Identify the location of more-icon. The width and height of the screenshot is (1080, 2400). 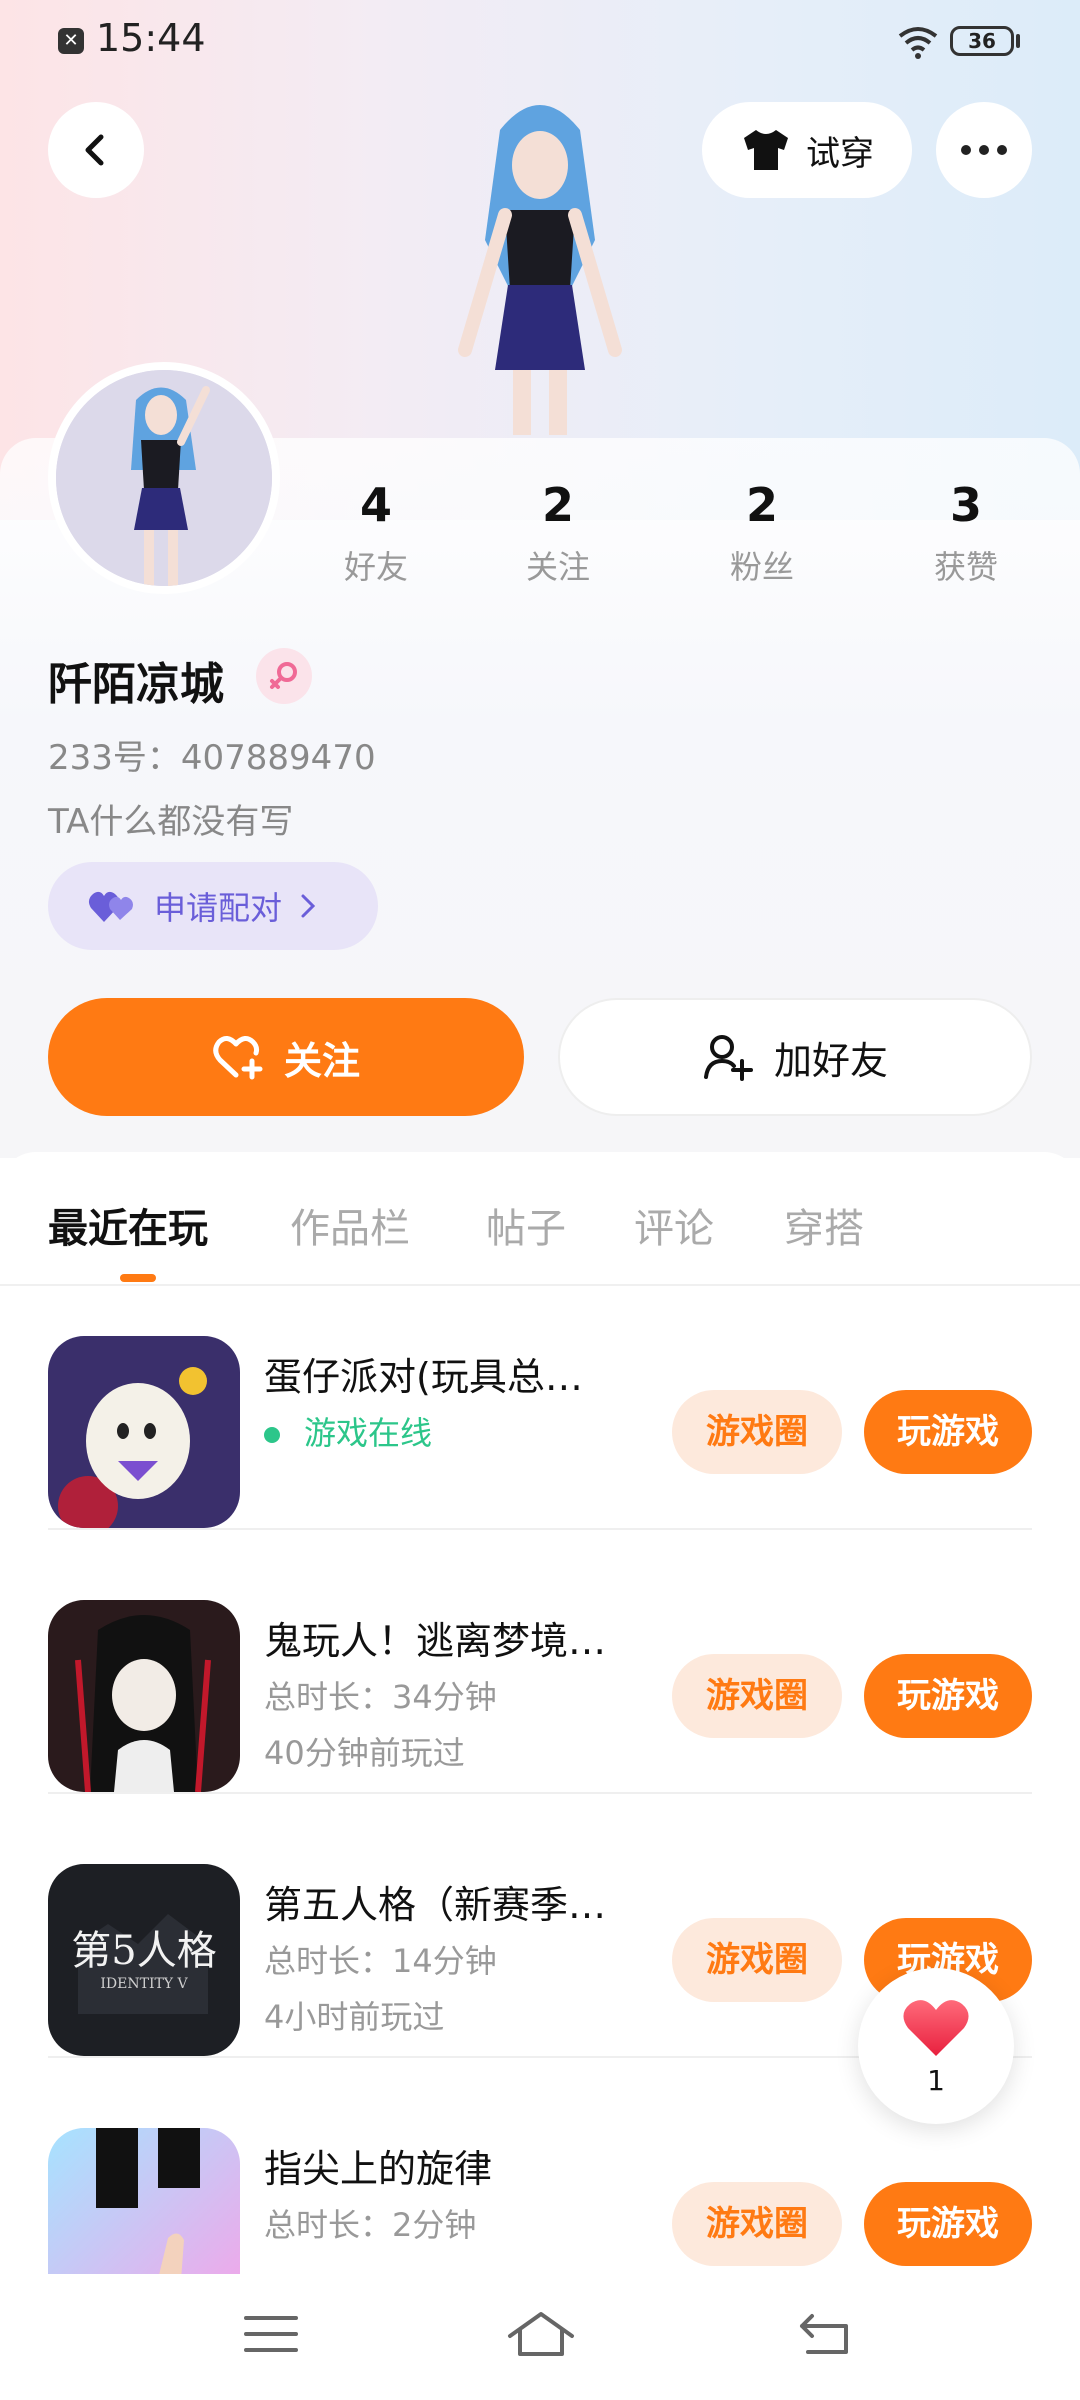
(966, 150).